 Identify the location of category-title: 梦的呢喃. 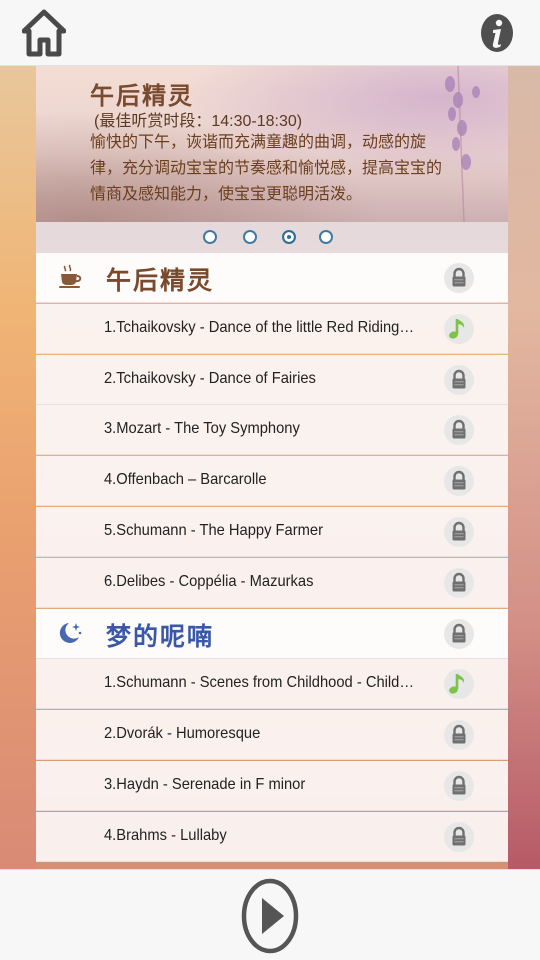
(160, 636).